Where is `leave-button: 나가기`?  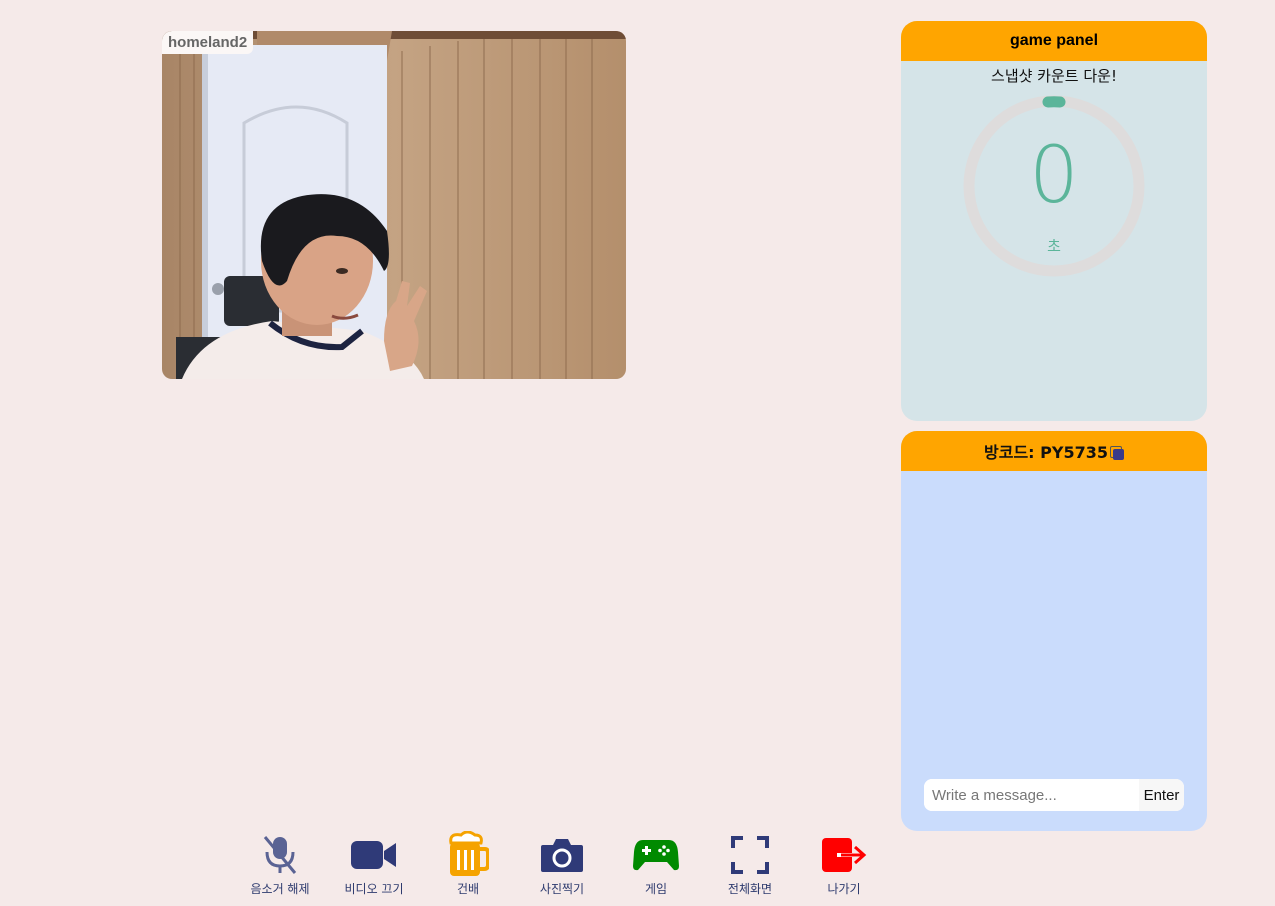 leave-button: 나가기 is located at coordinates (844, 866).